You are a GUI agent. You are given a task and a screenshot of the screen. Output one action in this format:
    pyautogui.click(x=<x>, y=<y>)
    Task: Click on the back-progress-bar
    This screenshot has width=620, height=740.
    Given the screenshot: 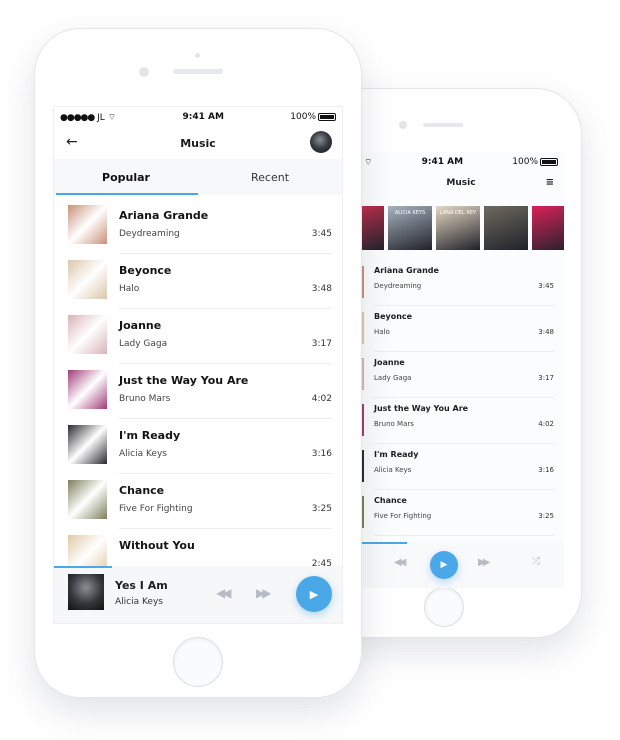 What is the action you would take?
    pyautogui.click(x=383, y=543)
    